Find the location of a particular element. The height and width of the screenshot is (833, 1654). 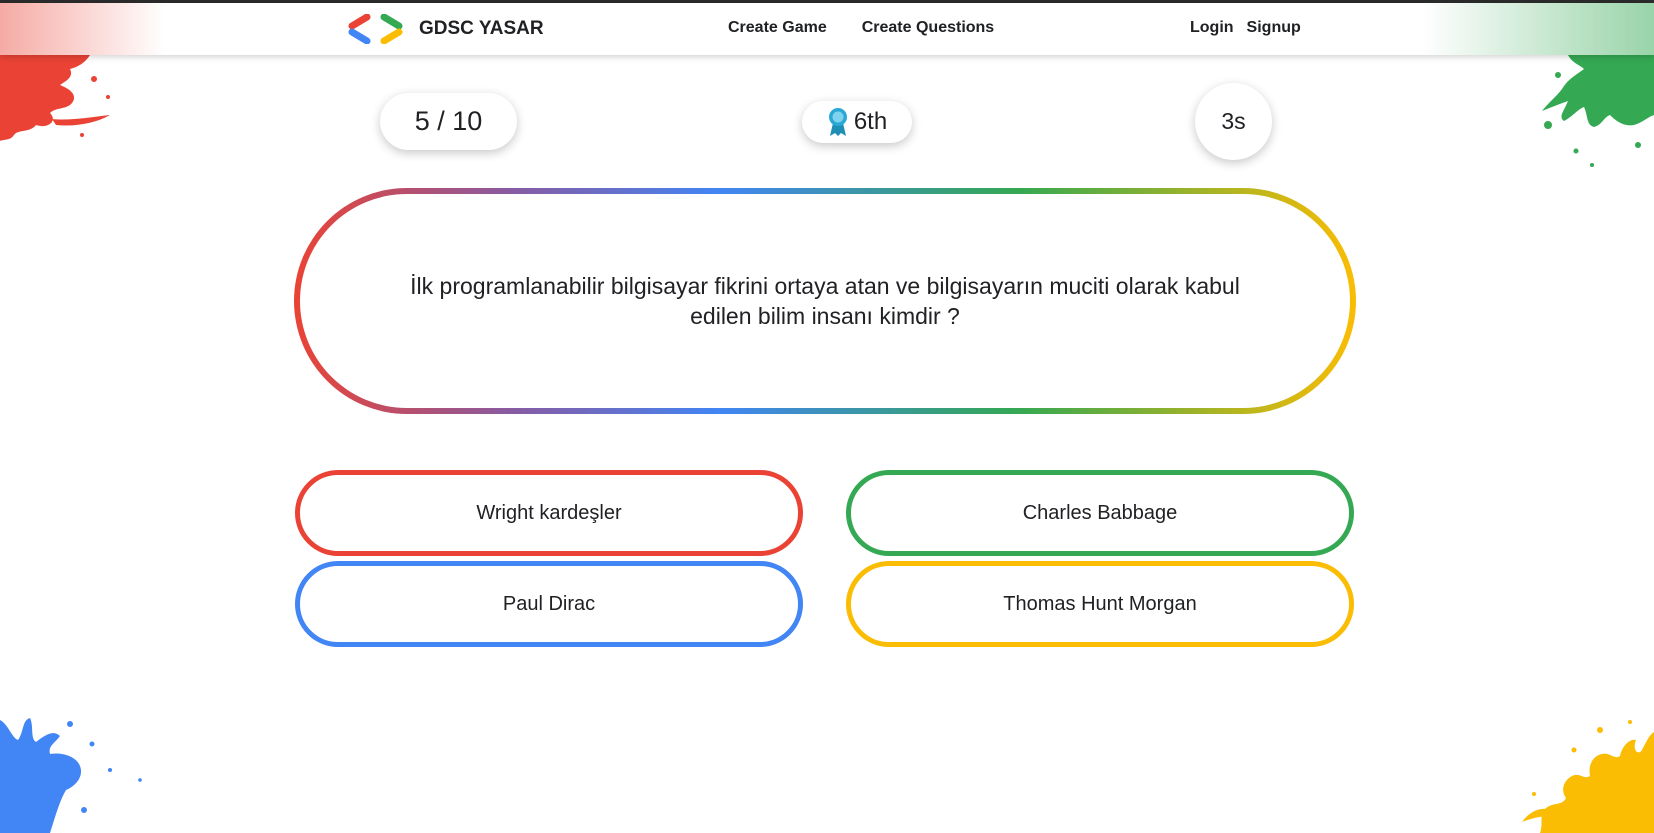

brand-home-link: GDSC YASAR is located at coordinates (445, 29).